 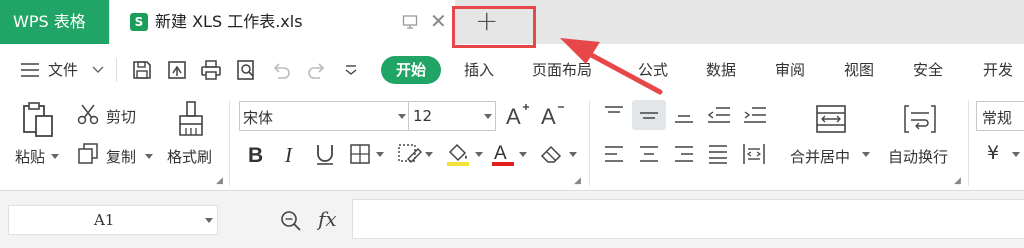 I want to click on tab-data: 数据, so click(x=721, y=70).